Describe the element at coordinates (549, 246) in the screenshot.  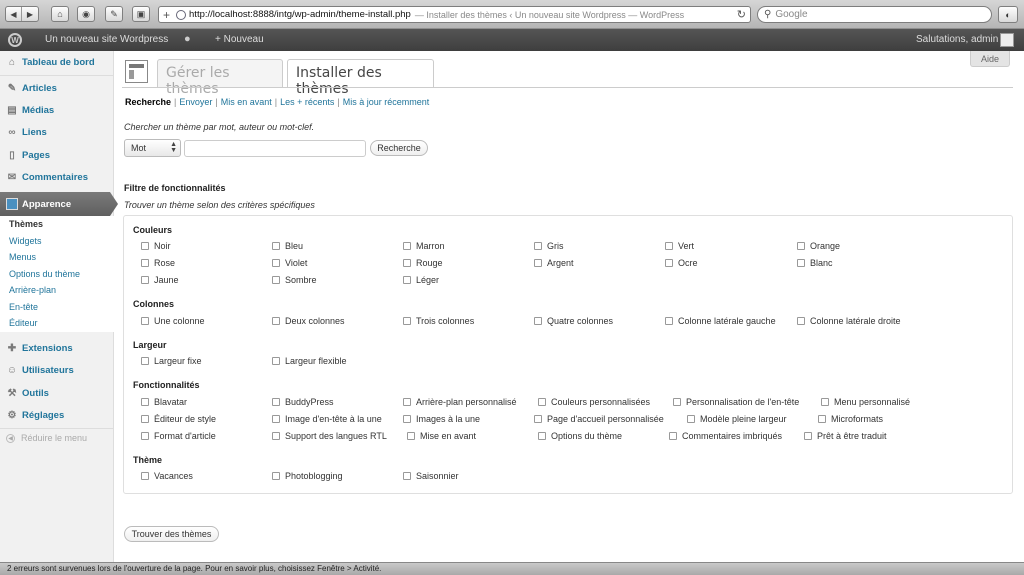
I see `checkbox-color: Gris` at that location.